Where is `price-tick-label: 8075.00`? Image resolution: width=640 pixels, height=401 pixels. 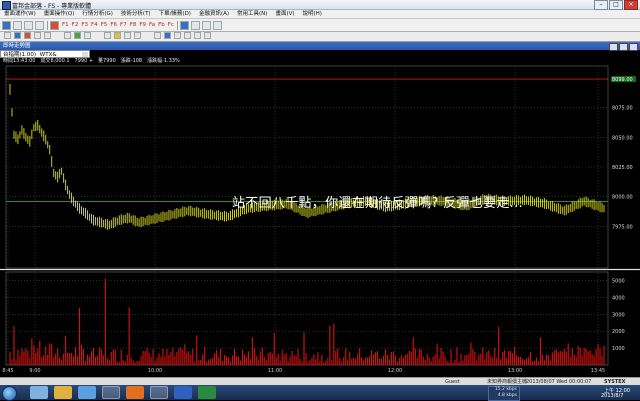 price-tick-label: 8075.00 is located at coordinates (622, 109).